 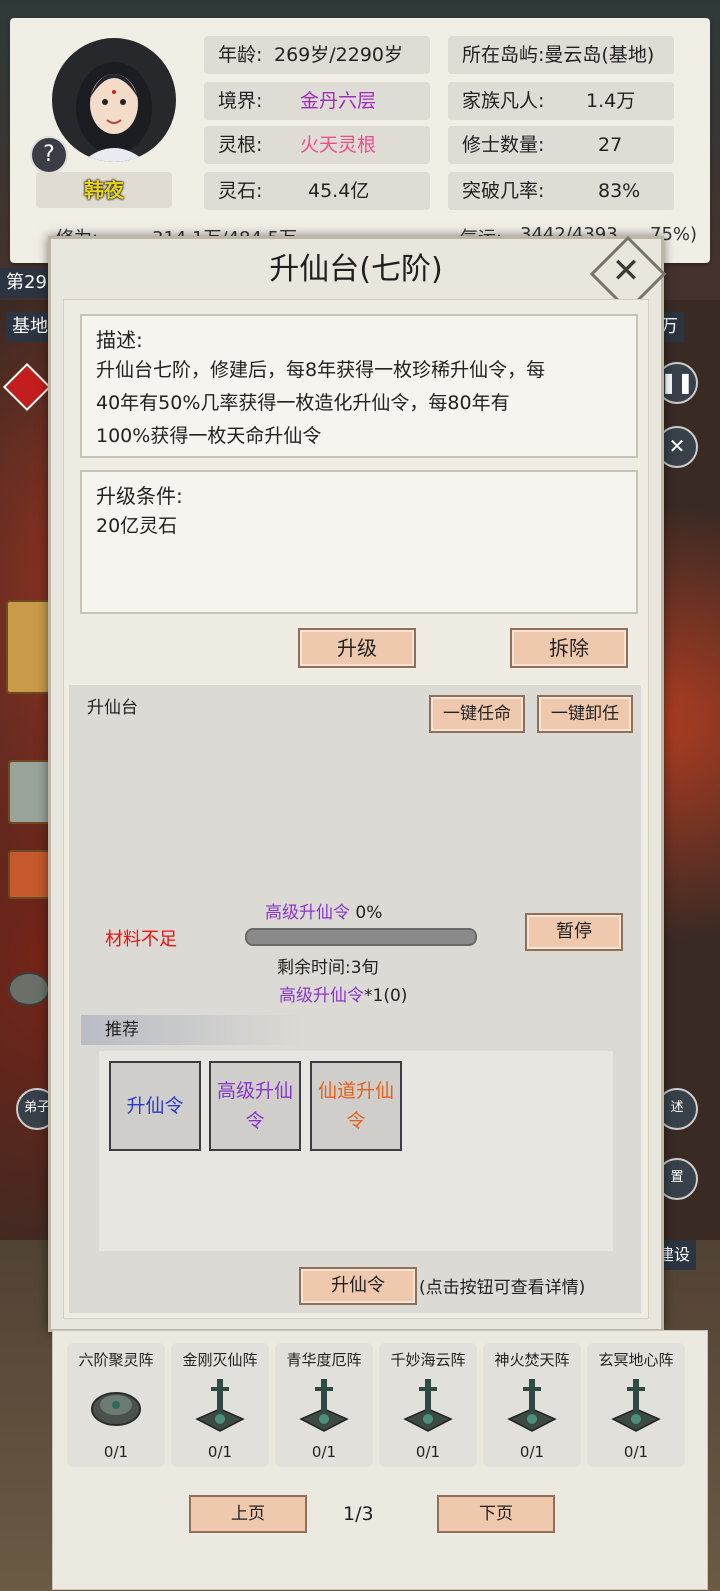 I want to click on root-label: 灵根:, so click(x=240, y=145).